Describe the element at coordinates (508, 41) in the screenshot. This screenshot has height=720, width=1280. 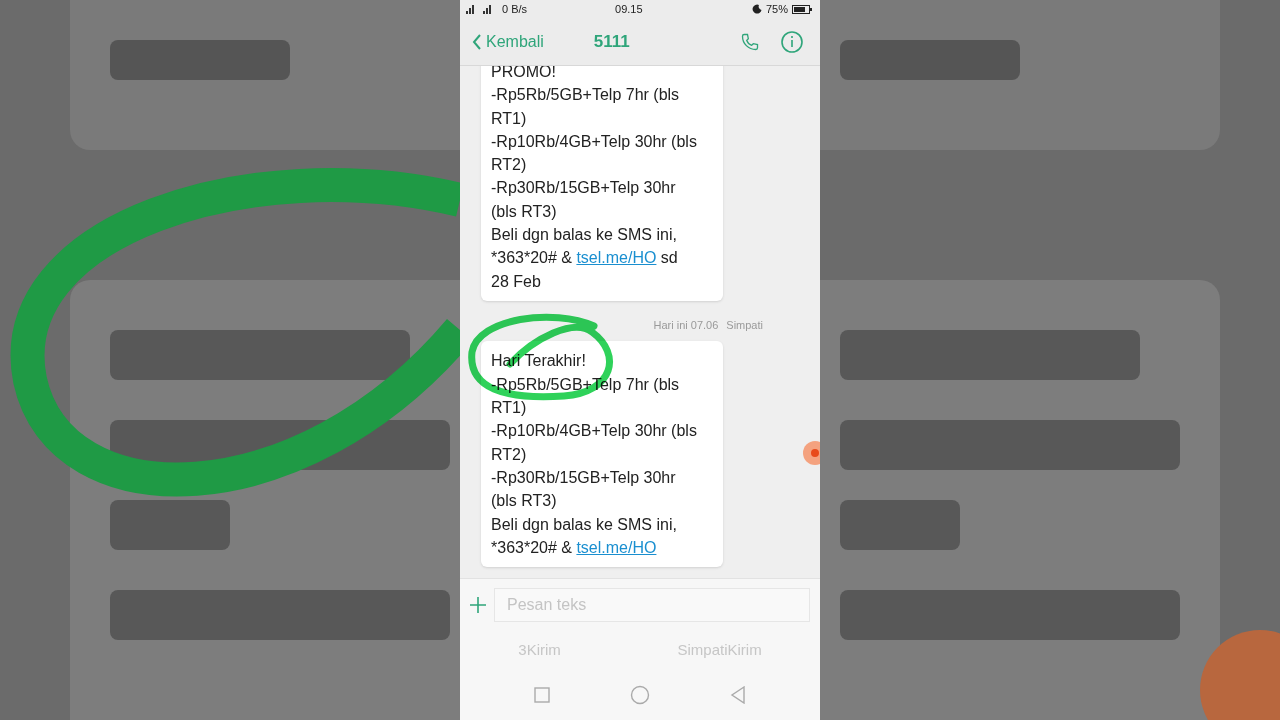
I see `back-button: Kembali` at that location.